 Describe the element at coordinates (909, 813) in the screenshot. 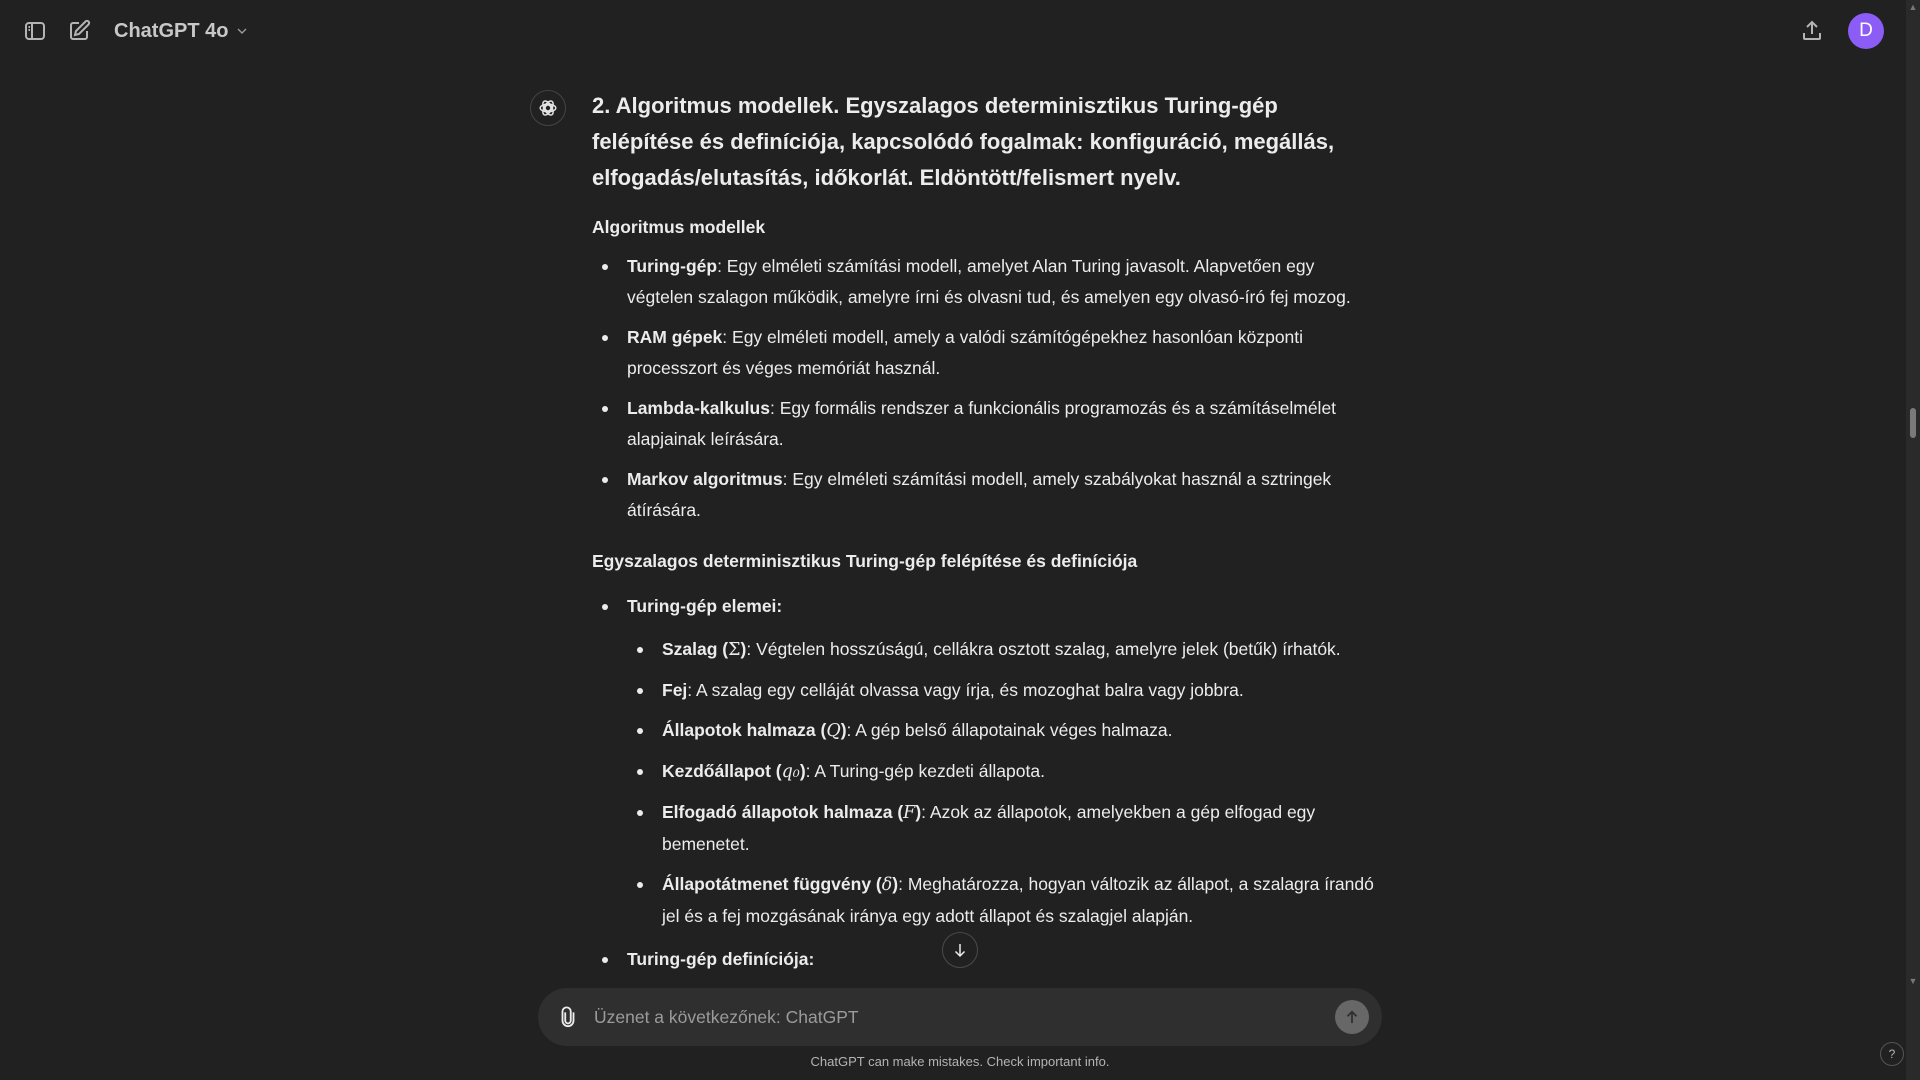

I see `math-symbol: F` at that location.